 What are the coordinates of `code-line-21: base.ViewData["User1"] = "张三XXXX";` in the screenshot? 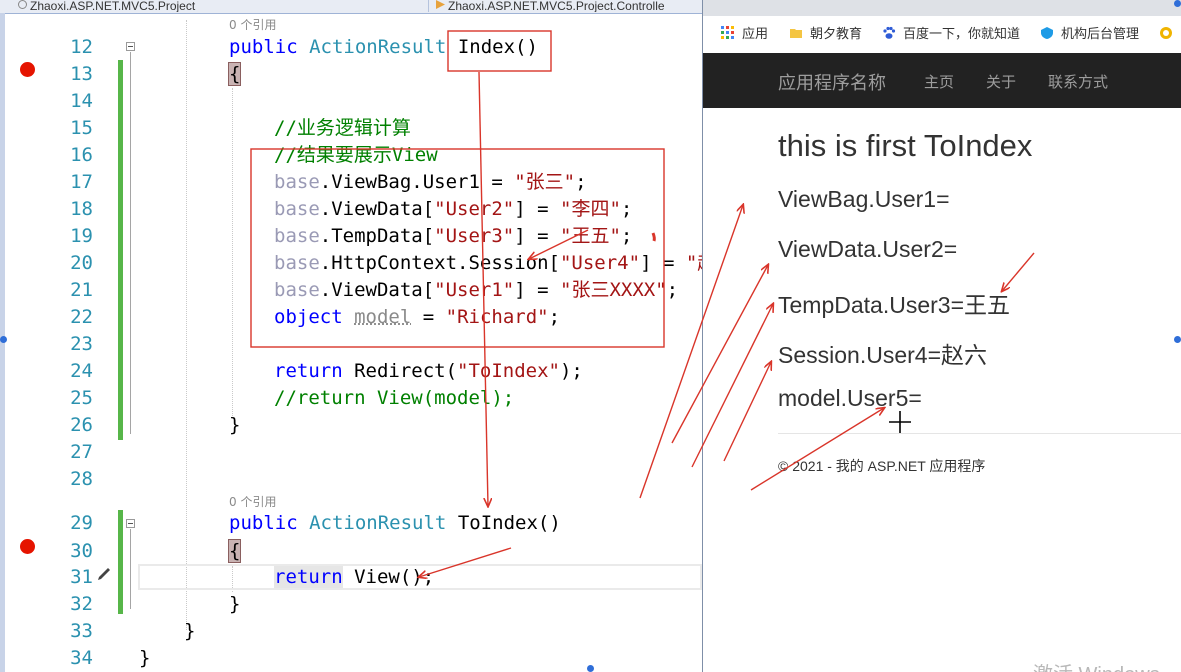 It's located at (476, 290).